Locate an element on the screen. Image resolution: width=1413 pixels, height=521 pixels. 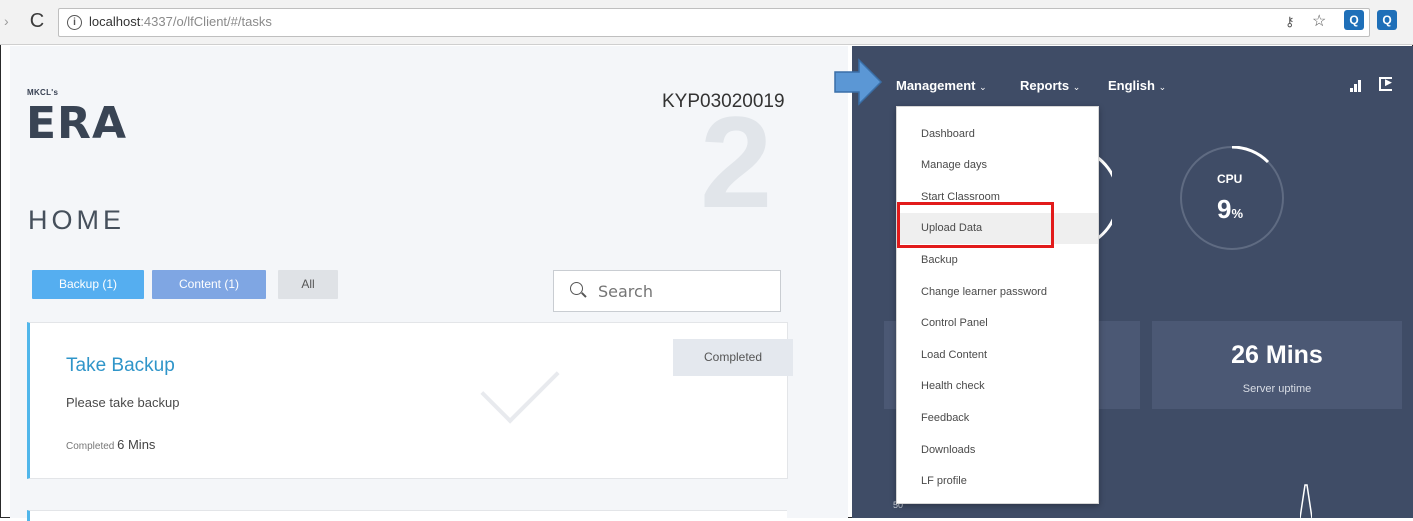
uptime-value: 26 Mins is located at coordinates (1277, 355).